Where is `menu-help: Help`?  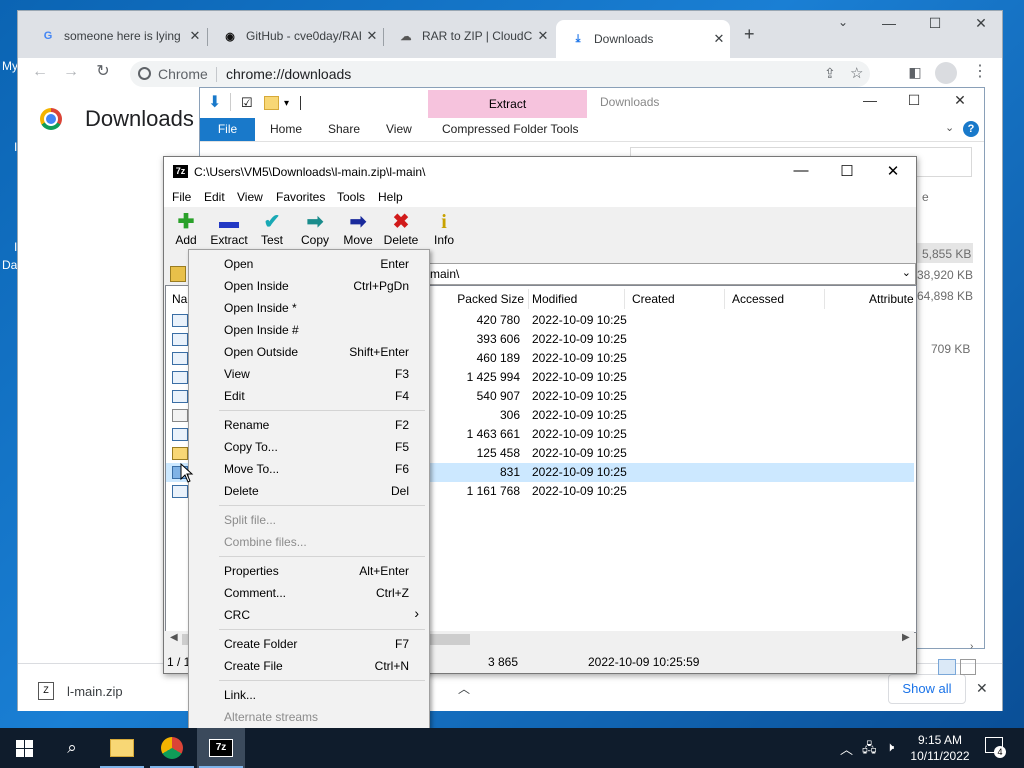
menu-help: Help is located at coordinates (390, 197).